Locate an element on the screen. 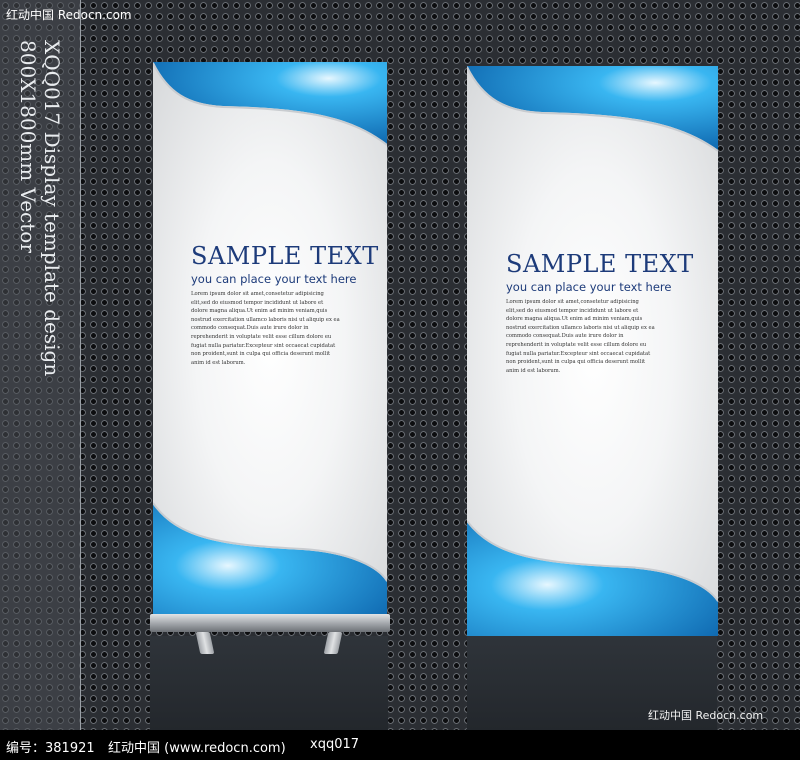  banner-1-base is located at coordinates (270, 623).